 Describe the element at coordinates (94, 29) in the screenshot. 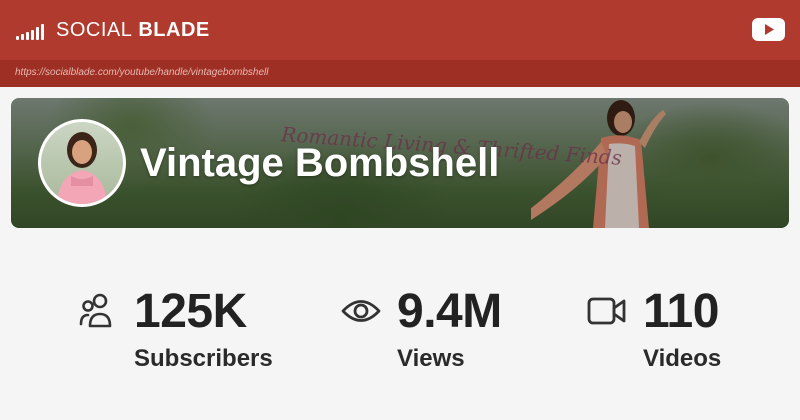

I see `brand-text-social: SOCIAL` at that location.